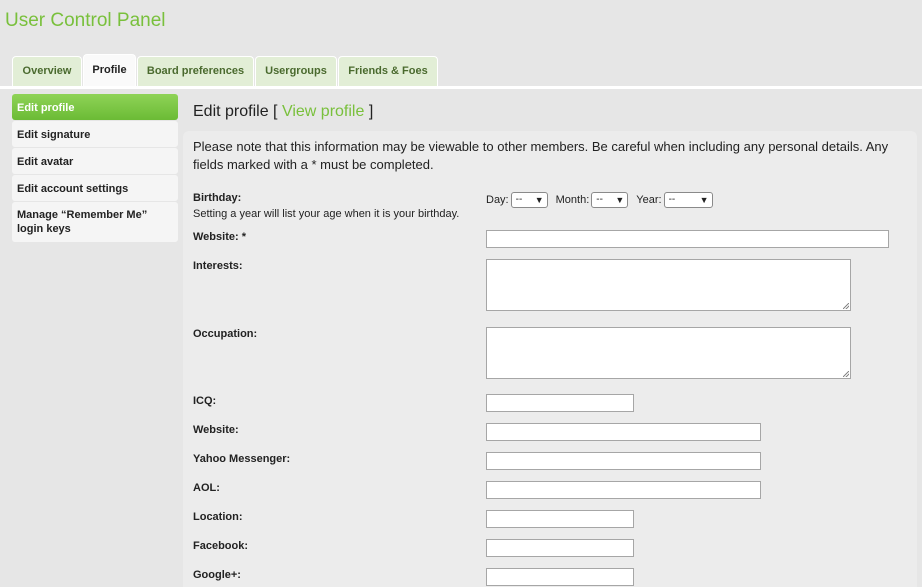 Image resolution: width=922 pixels, height=587 pixels. What do you see at coordinates (388, 71) in the screenshot?
I see `tab-friends-foes: Friends & Foes` at bounding box center [388, 71].